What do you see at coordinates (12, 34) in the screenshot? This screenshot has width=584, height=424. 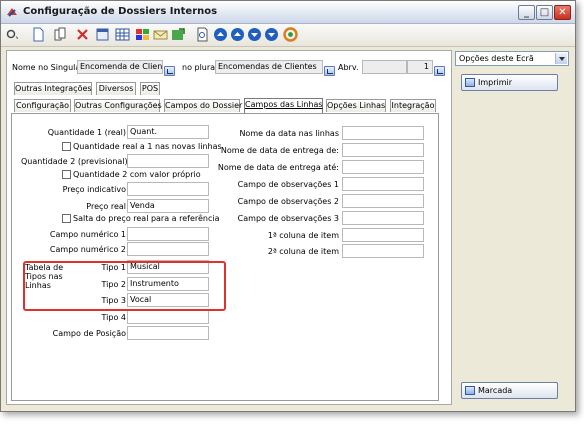 I see `tools-icon` at bounding box center [12, 34].